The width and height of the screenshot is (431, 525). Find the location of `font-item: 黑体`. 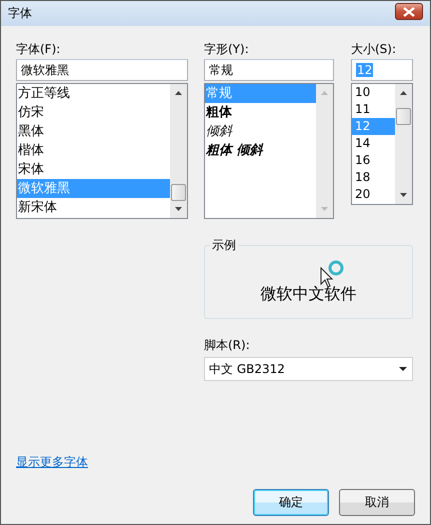

font-item: 黑体 is located at coordinates (93, 131).